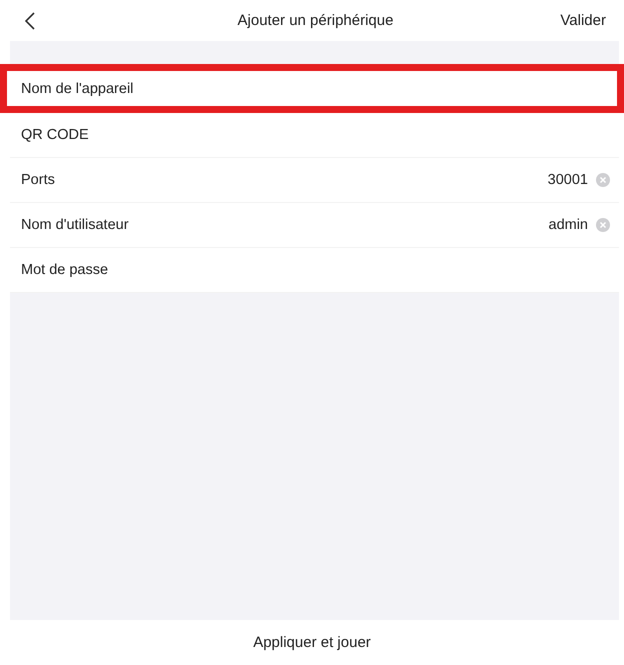 The width and height of the screenshot is (624, 665). I want to click on form-row: Nom de l'appareil, so click(312, 88).